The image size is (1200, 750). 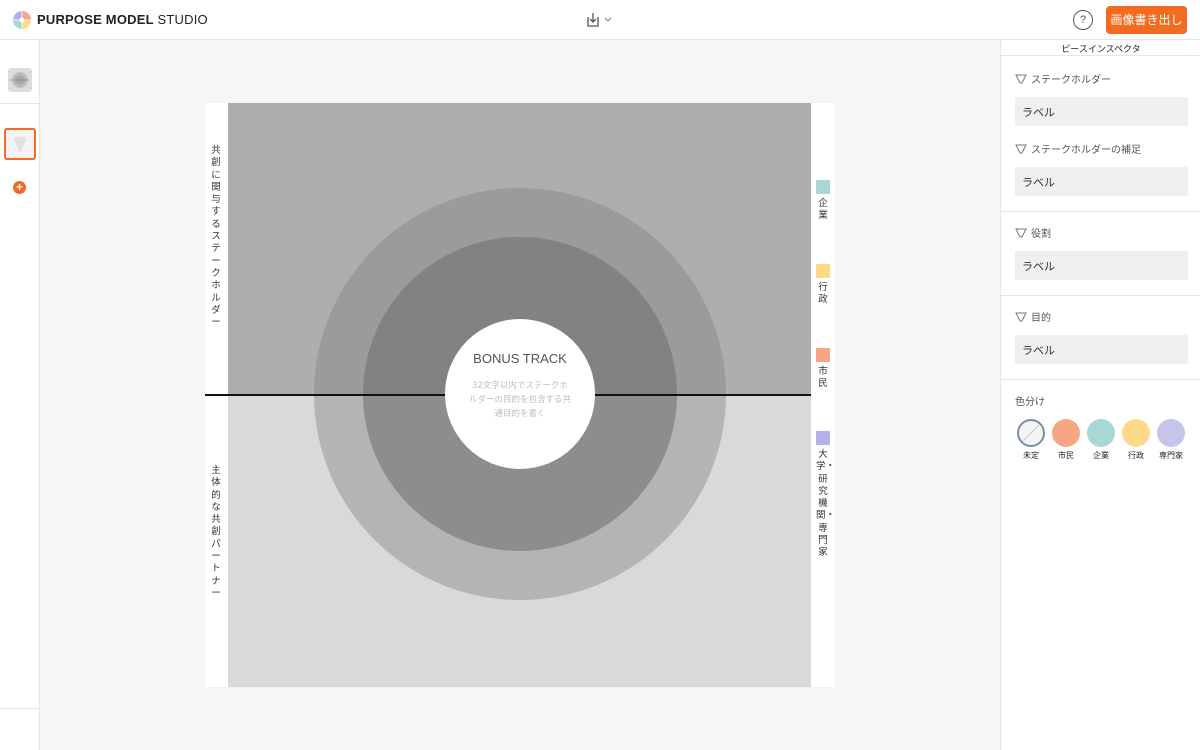 I want to click on government-swatch, so click(x=1136, y=433).